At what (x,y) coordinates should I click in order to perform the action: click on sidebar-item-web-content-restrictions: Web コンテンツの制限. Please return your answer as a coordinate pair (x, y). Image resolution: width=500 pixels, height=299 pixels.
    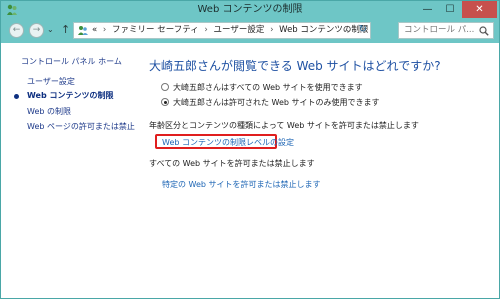
    Looking at the image, I should click on (70, 95).